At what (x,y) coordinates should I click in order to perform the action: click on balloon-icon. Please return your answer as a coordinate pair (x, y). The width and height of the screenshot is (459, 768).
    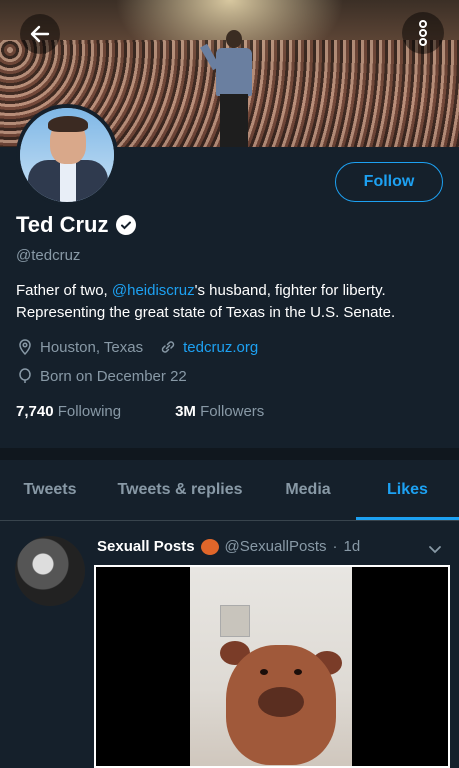
    Looking at the image, I should click on (25, 375).